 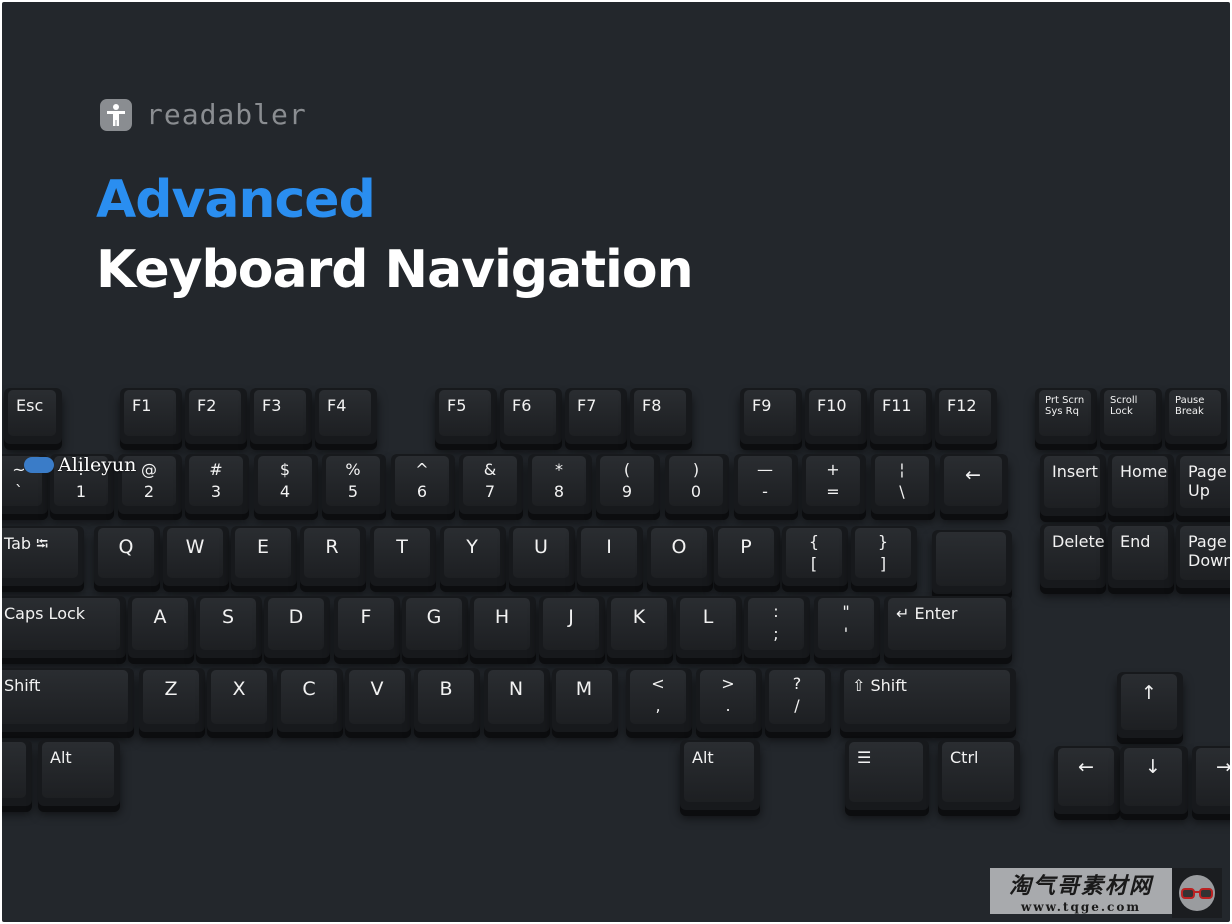 I want to click on key-cap: + =, so click(x=833, y=481).